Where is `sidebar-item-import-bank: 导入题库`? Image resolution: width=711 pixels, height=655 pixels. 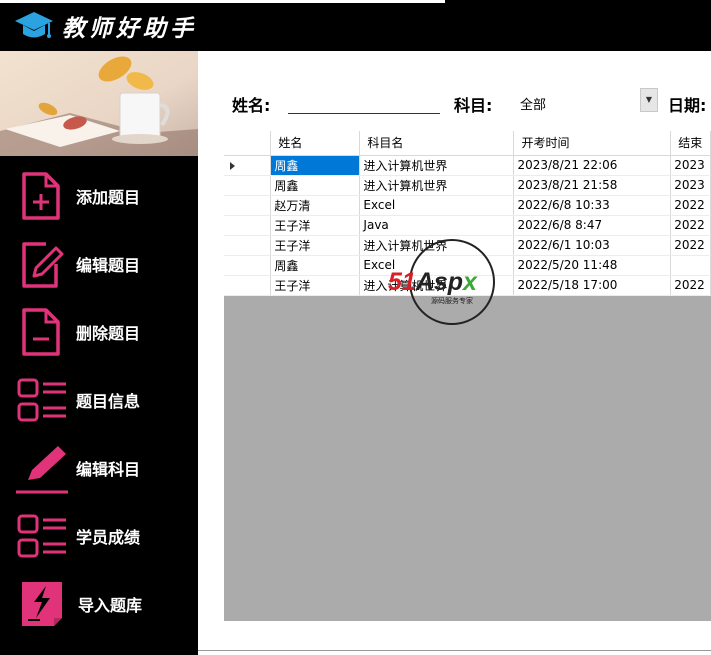
sidebar-item-import-bank: 导入题库 is located at coordinates (99, 603).